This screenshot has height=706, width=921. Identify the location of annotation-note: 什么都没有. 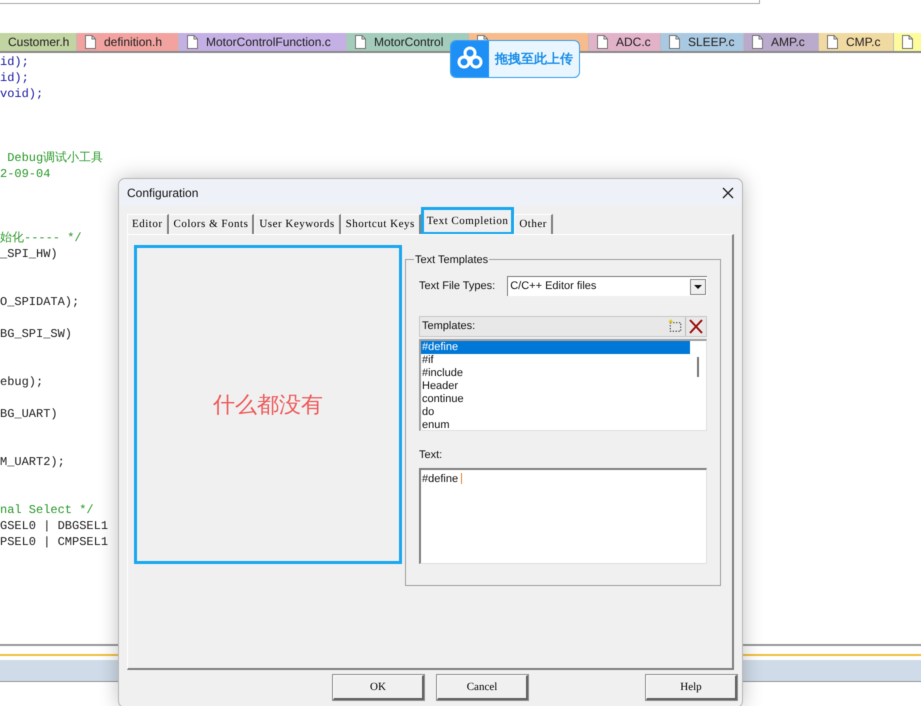
(268, 405).